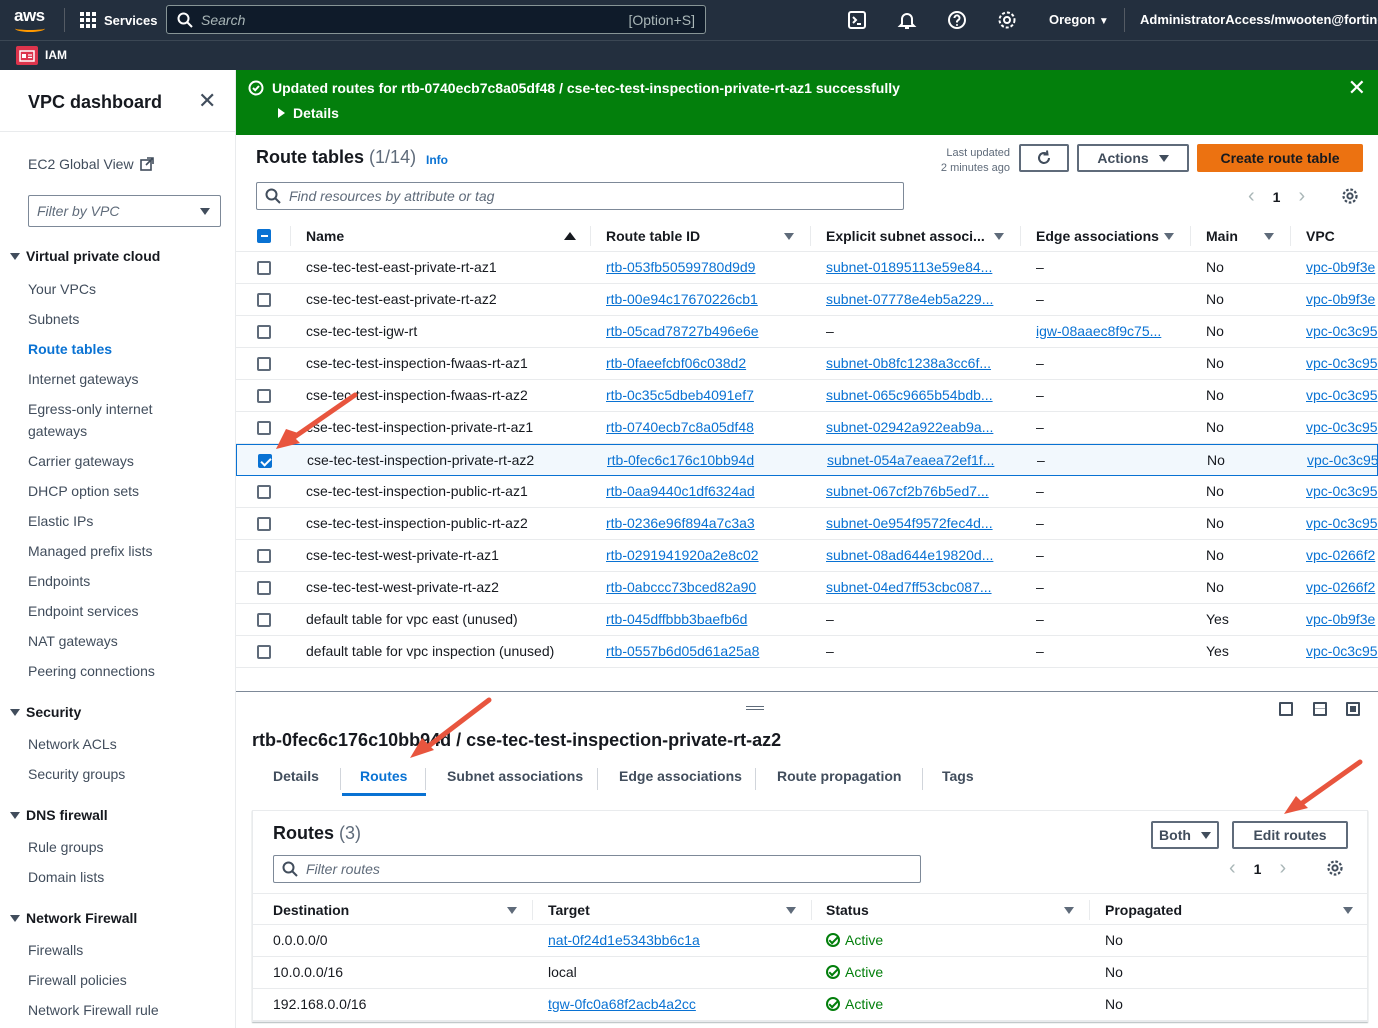 The height and width of the screenshot is (1028, 1378). I want to click on sidebar-item-rule-groups: Rule groups, so click(66, 847).